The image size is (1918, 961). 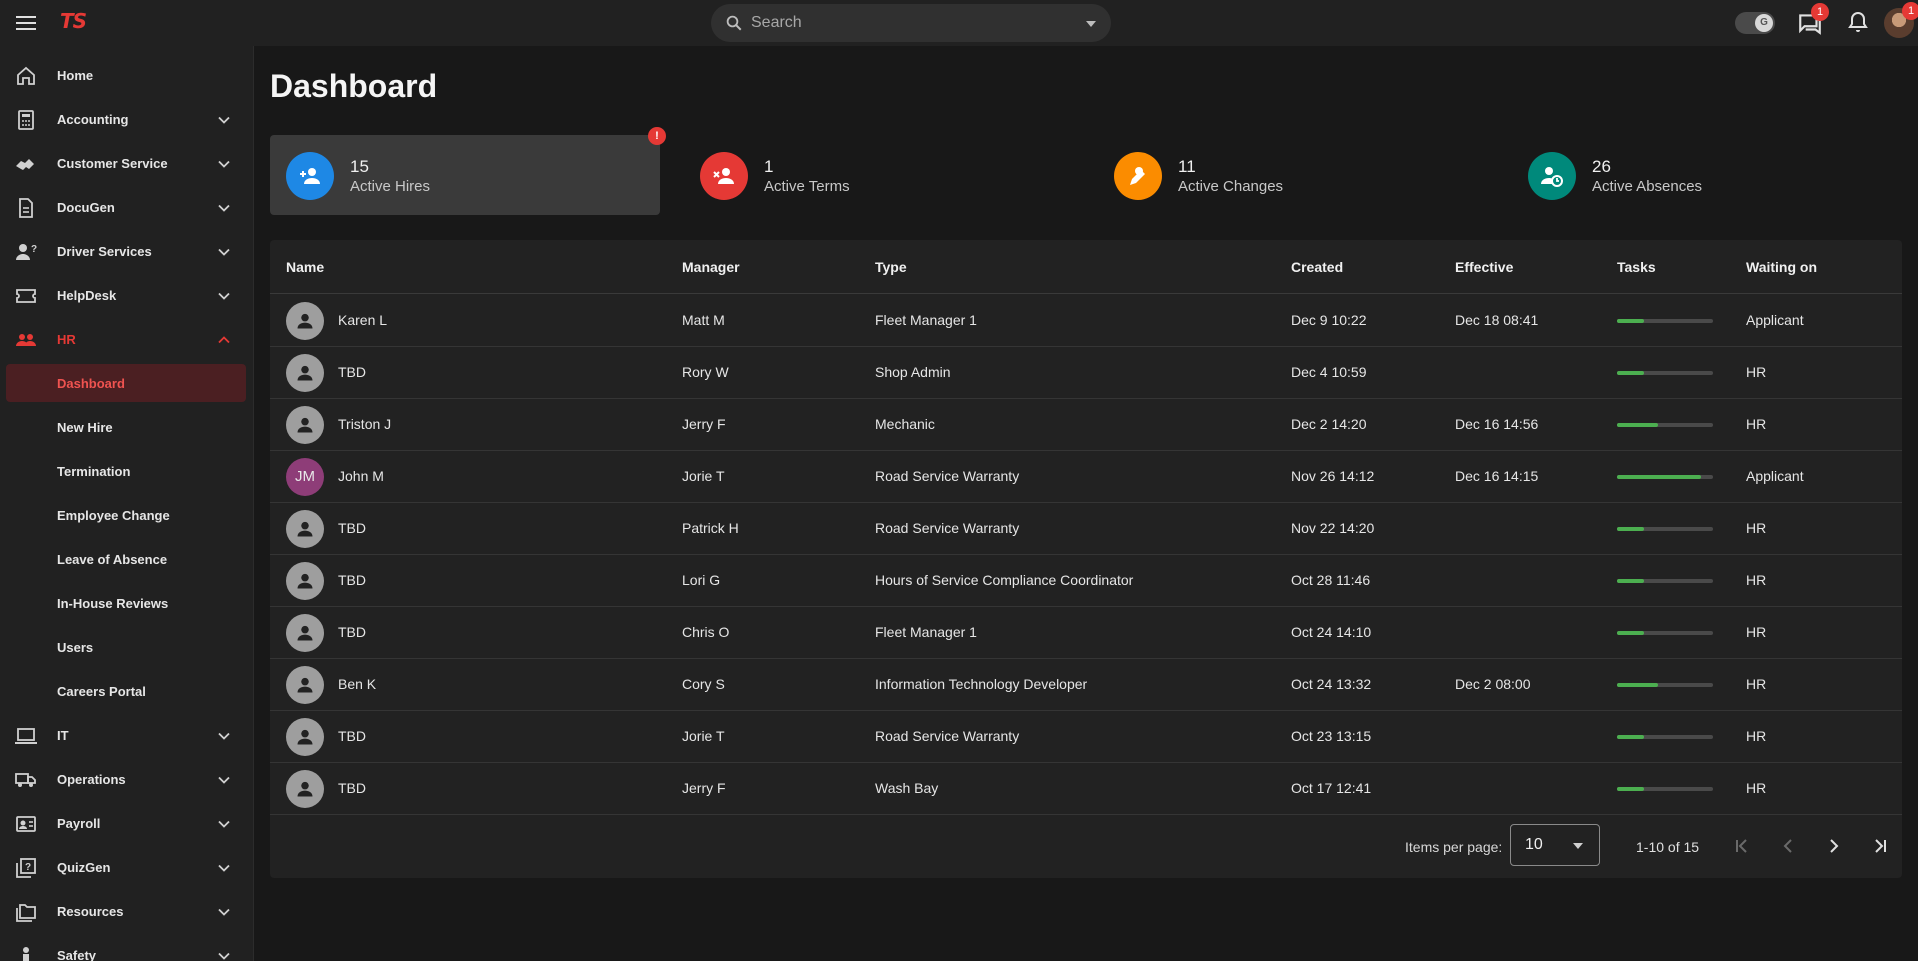 I want to click on sidebar-subitem-label: Careers Portal, so click(x=101, y=691).